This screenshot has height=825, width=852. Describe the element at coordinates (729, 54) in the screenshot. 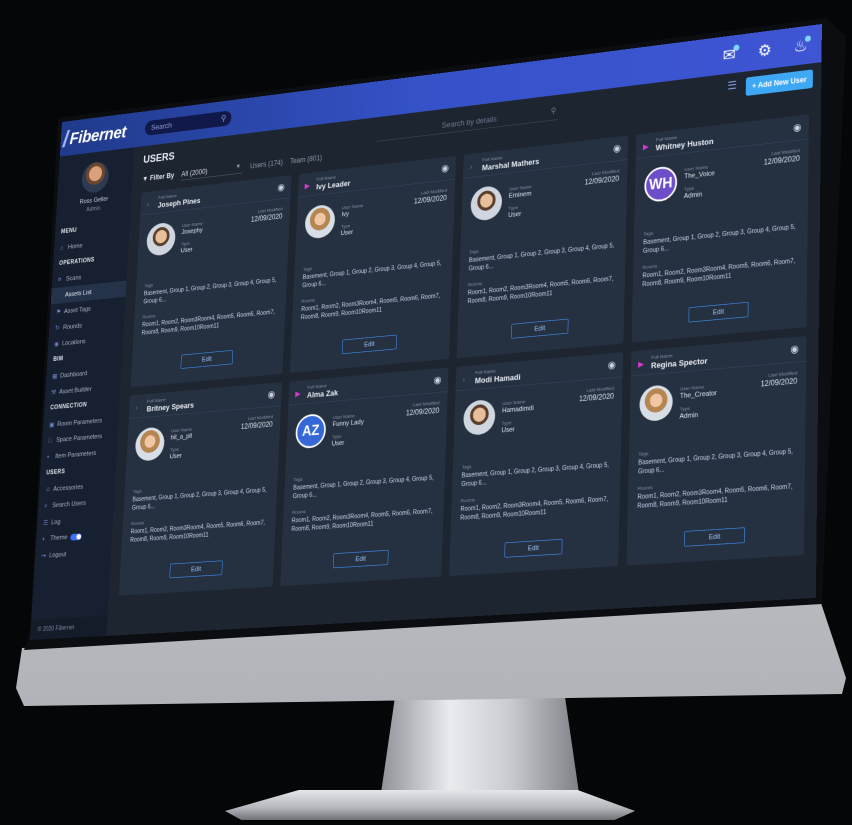

I see `chat-icon: ✉` at that location.